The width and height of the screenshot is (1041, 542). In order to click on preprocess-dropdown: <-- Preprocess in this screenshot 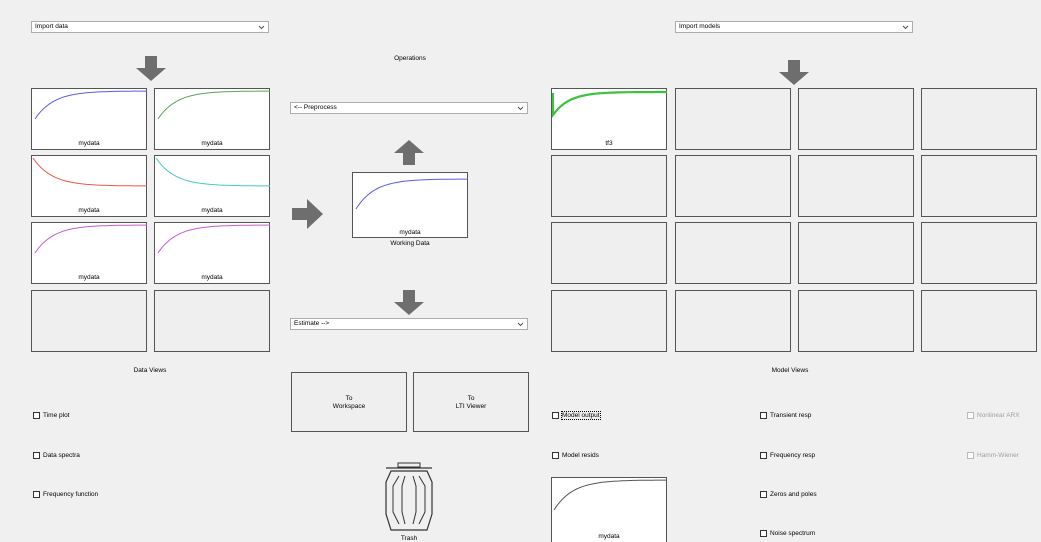, I will do `click(409, 108)`.